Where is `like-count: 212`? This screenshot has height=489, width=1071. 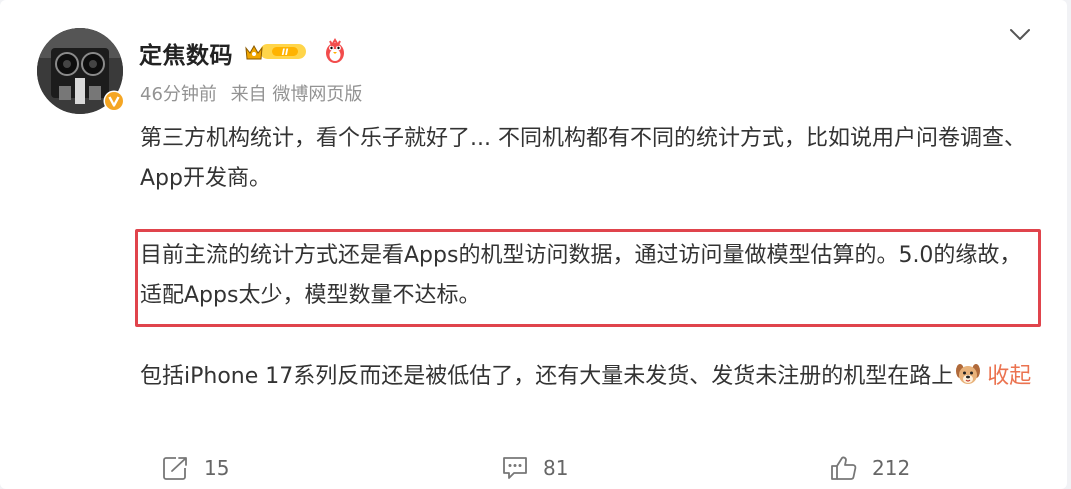
like-count: 212 is located at coordinates (891, 468).